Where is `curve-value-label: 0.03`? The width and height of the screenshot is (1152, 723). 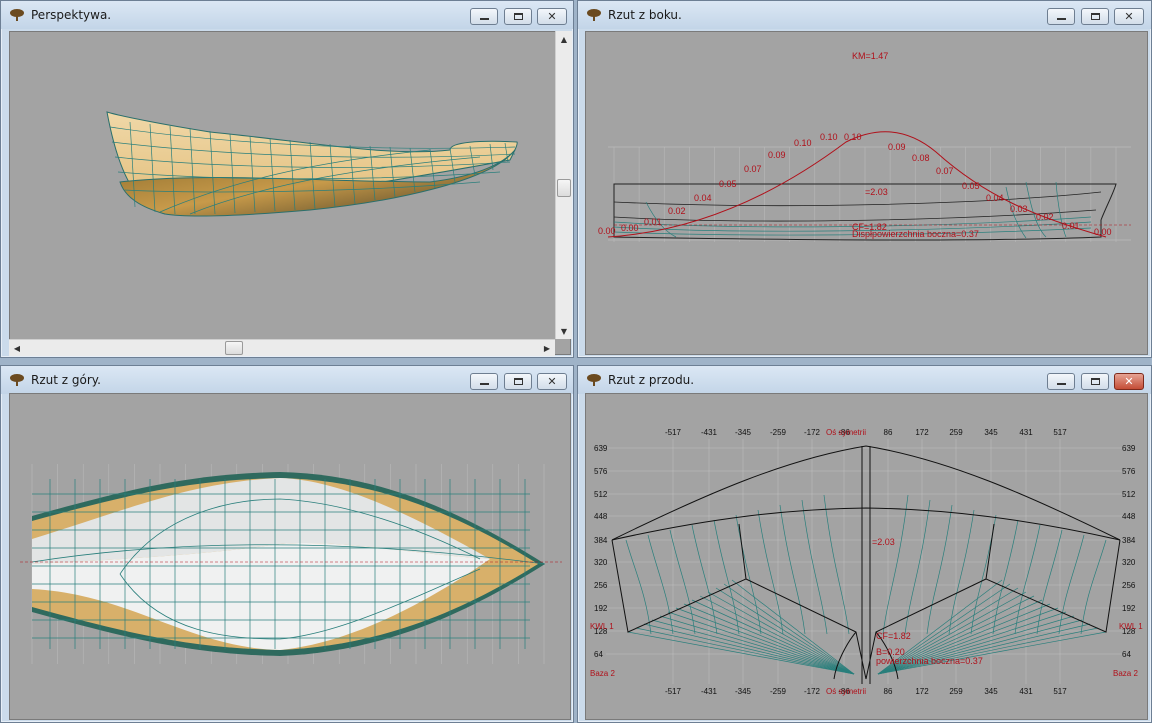 curve-value-label: 0.03 is located at coordinates (1019, 209).